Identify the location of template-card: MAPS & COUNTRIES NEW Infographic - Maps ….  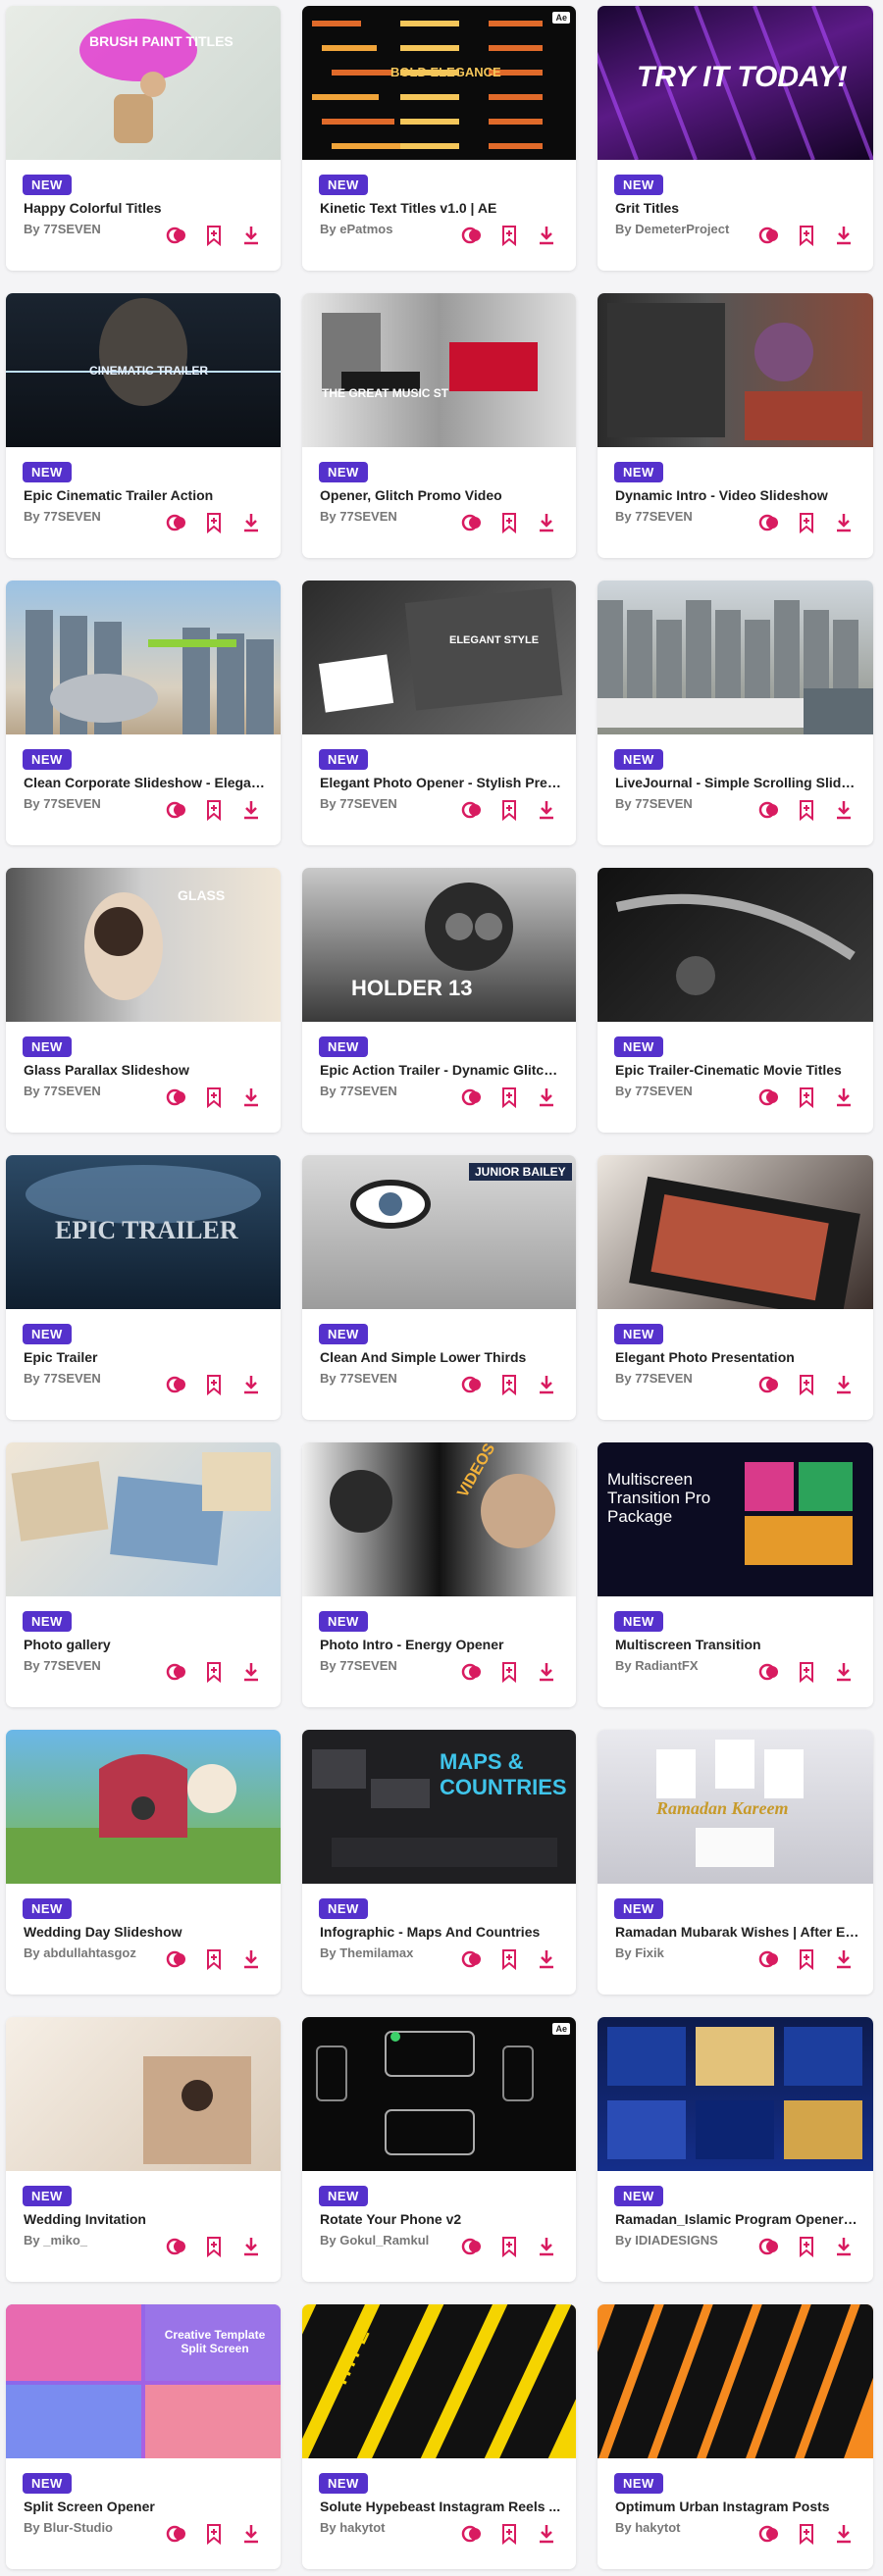
(439, 1863).